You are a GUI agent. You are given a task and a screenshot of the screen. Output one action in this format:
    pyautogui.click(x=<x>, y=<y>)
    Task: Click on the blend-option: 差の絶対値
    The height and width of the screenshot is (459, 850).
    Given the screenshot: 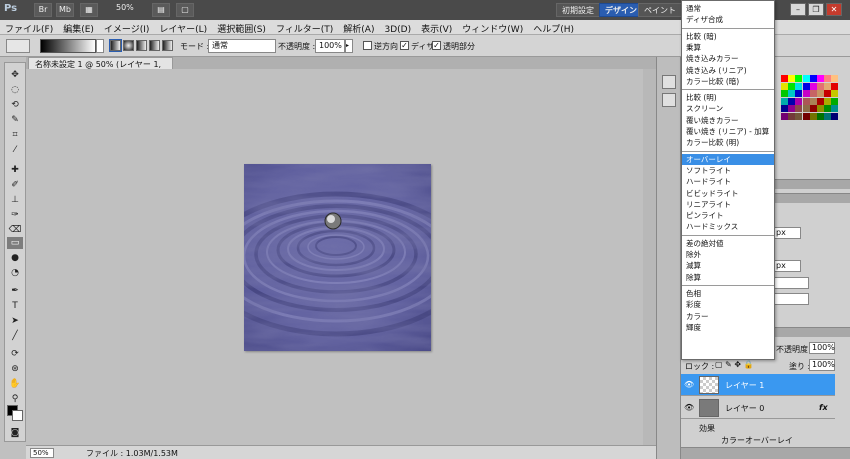 What is the action you would take?
    pyautogui.click(x=728, y=243)
    